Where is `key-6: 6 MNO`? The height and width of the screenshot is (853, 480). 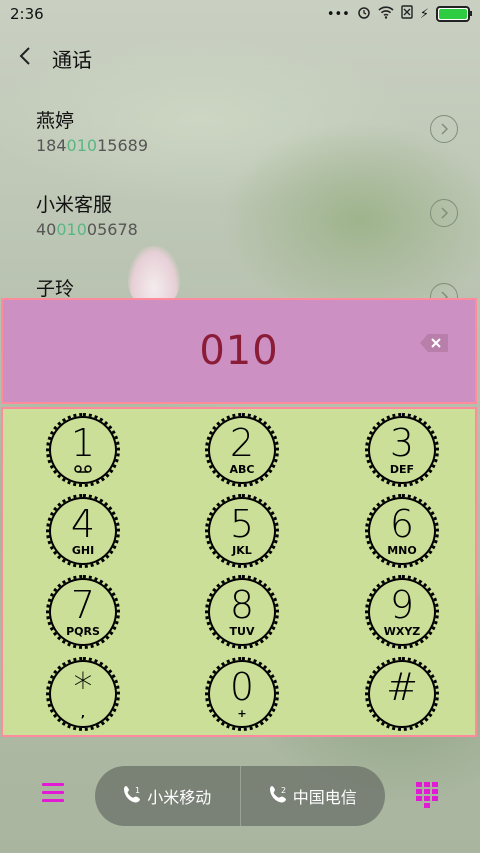
key-6: 6 MNO is located at coordinates (402, 531).